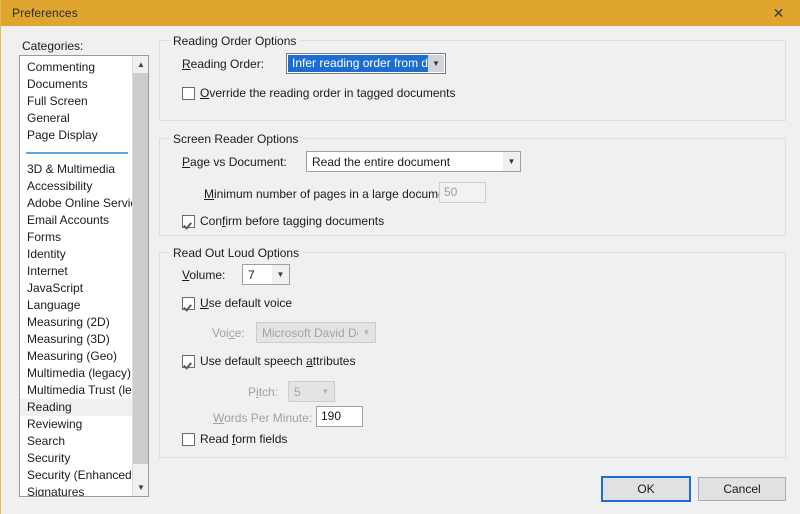  What do you see at coordinates (76, 441) in the screenshot?
I see `sidebar-item-search: Search` at bounding box center [76, 441].